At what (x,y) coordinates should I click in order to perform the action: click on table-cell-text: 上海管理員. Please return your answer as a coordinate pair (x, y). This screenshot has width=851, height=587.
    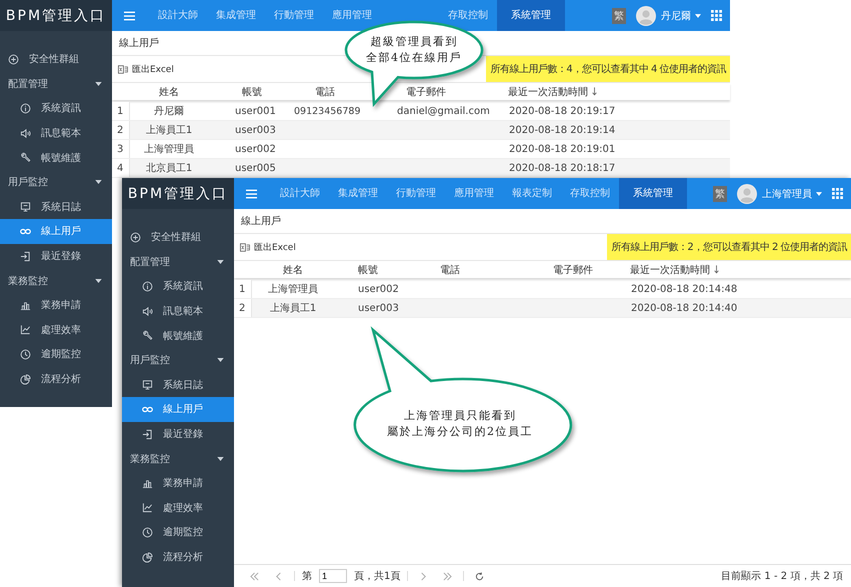
    Looking at the image, I should click on (169, 149).